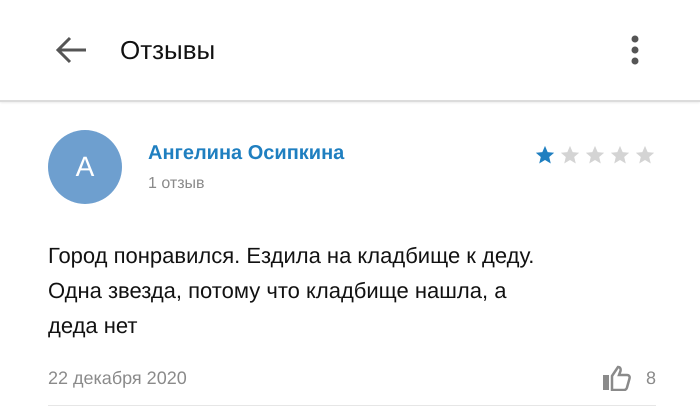 Image resolution: width=700 pixels, height=412 pixels. What do you see at coordinates (635, 50) in the screenshot?
I see `more-icon` at bounding box center [635, 50].